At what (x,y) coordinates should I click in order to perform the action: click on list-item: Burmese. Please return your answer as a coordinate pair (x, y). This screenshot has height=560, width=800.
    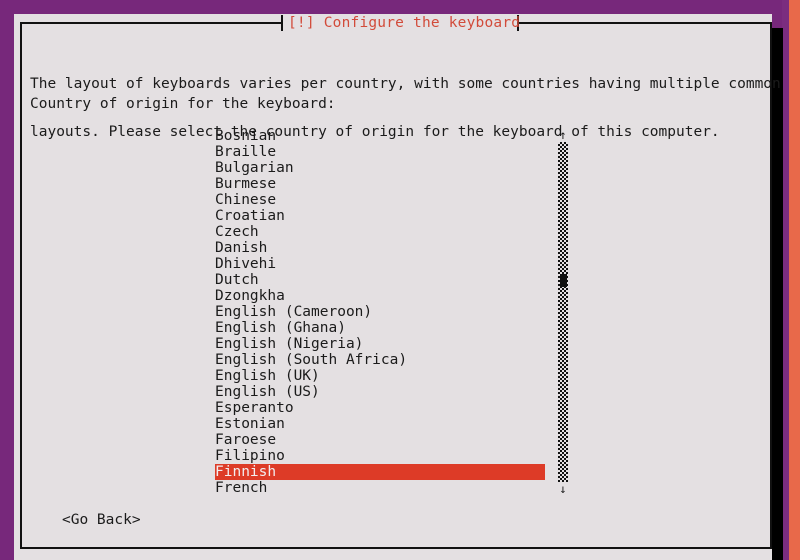
    Looking at the image, I should click on (380, 184).